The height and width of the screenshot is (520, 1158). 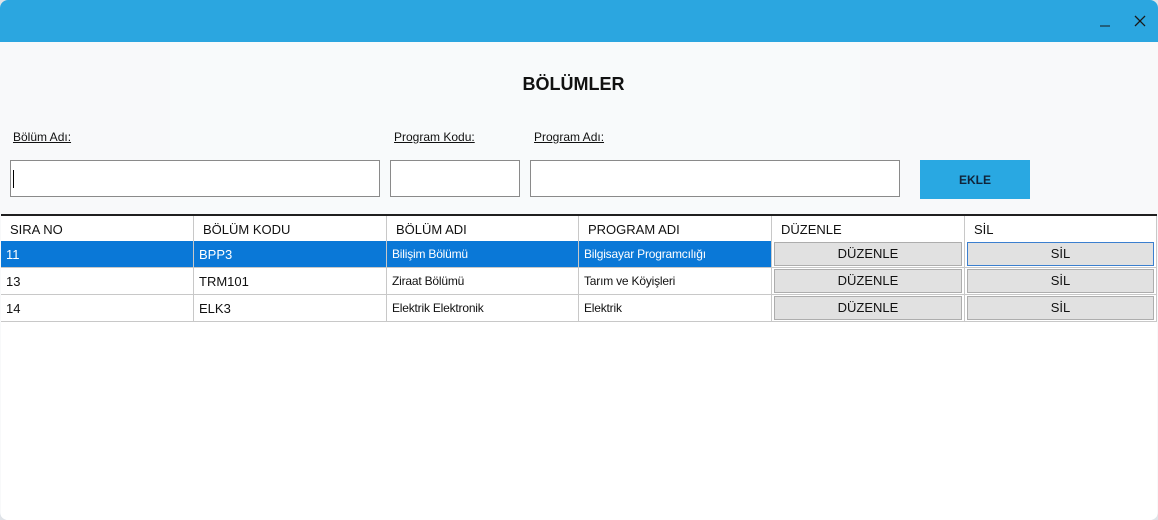 I want to click on minimize-button, so click(x=1105, y=21).